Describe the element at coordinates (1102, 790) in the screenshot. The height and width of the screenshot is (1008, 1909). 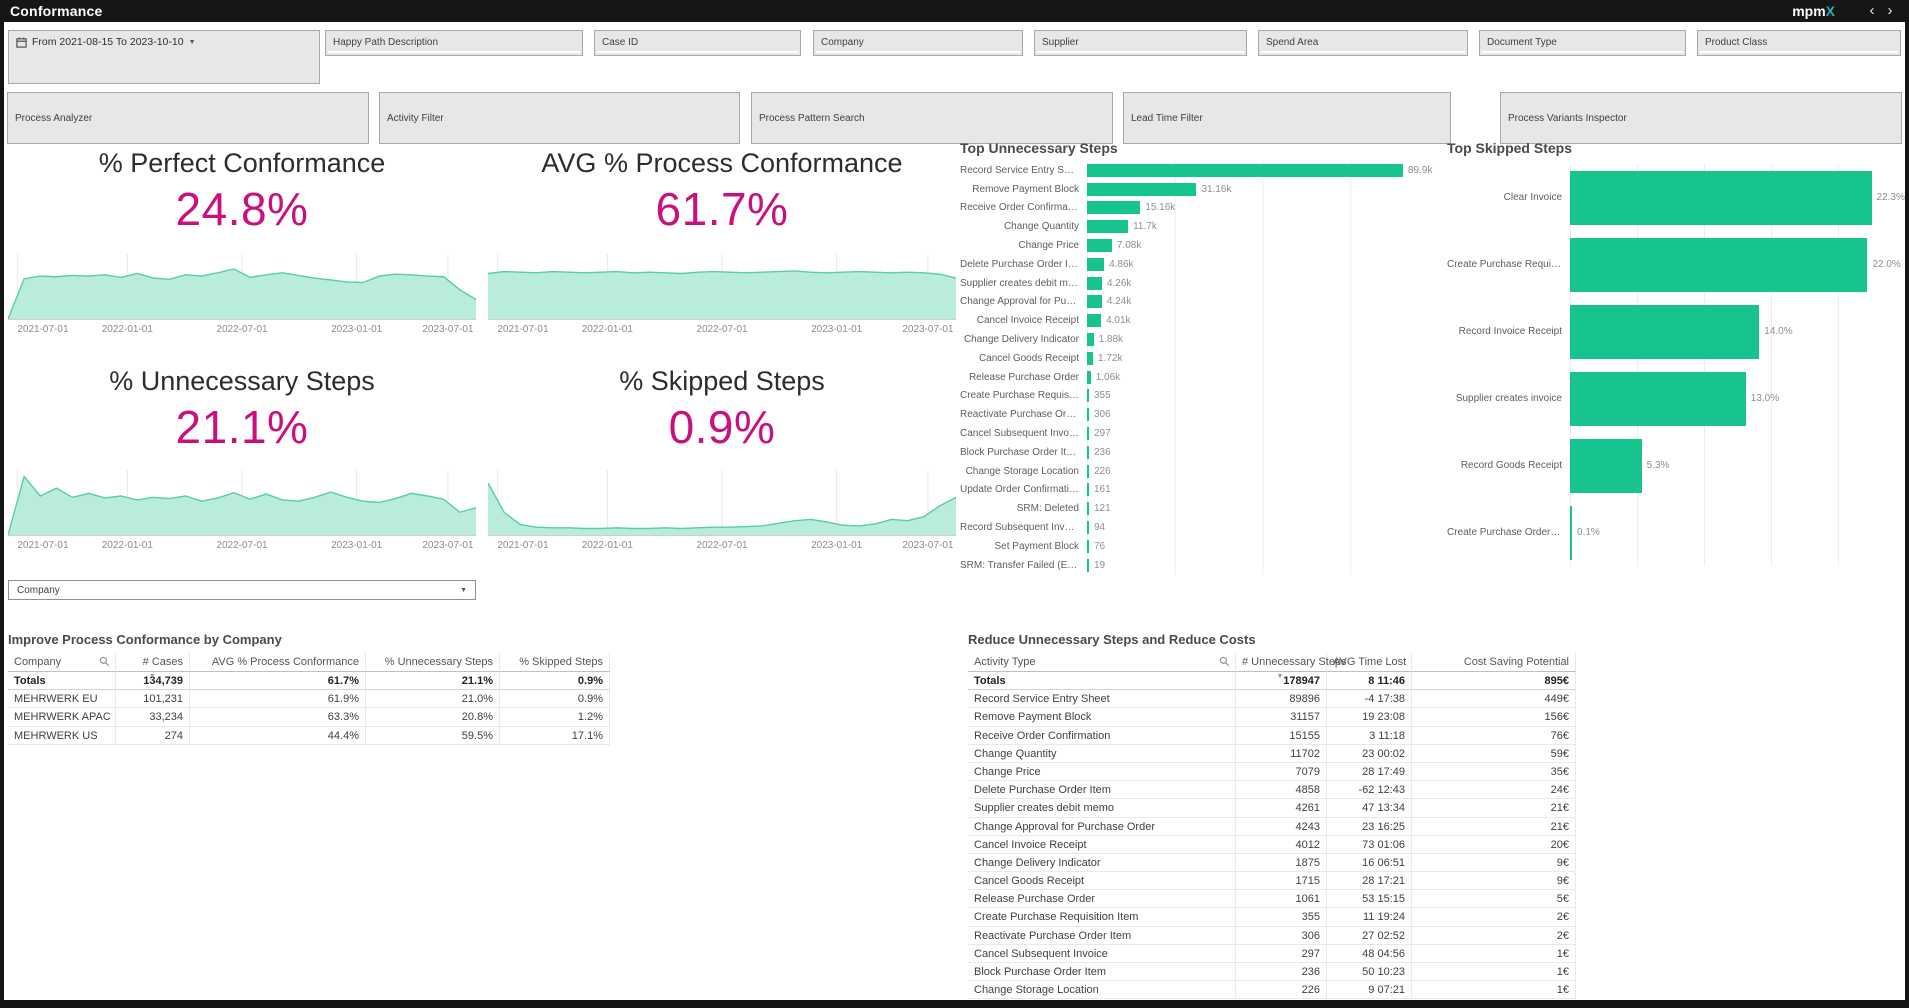
I see `table-cell: Delete Purchase Order Item` at that location.